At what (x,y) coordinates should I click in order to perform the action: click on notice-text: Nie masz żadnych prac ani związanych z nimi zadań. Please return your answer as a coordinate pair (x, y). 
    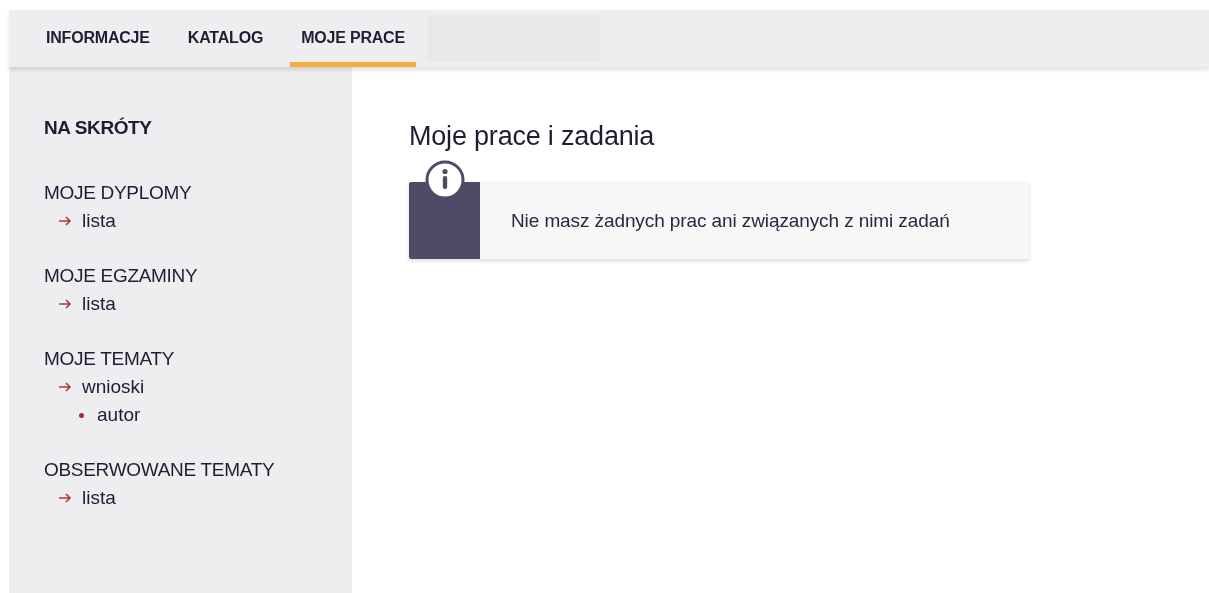
    Looking at the image, I should click on (730, 220).